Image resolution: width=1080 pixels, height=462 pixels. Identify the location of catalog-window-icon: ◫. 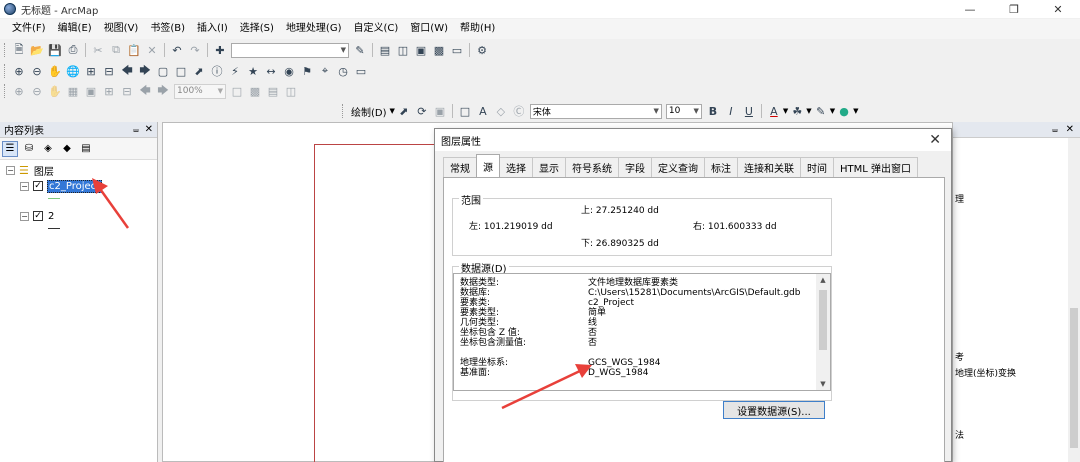
(403, 50).